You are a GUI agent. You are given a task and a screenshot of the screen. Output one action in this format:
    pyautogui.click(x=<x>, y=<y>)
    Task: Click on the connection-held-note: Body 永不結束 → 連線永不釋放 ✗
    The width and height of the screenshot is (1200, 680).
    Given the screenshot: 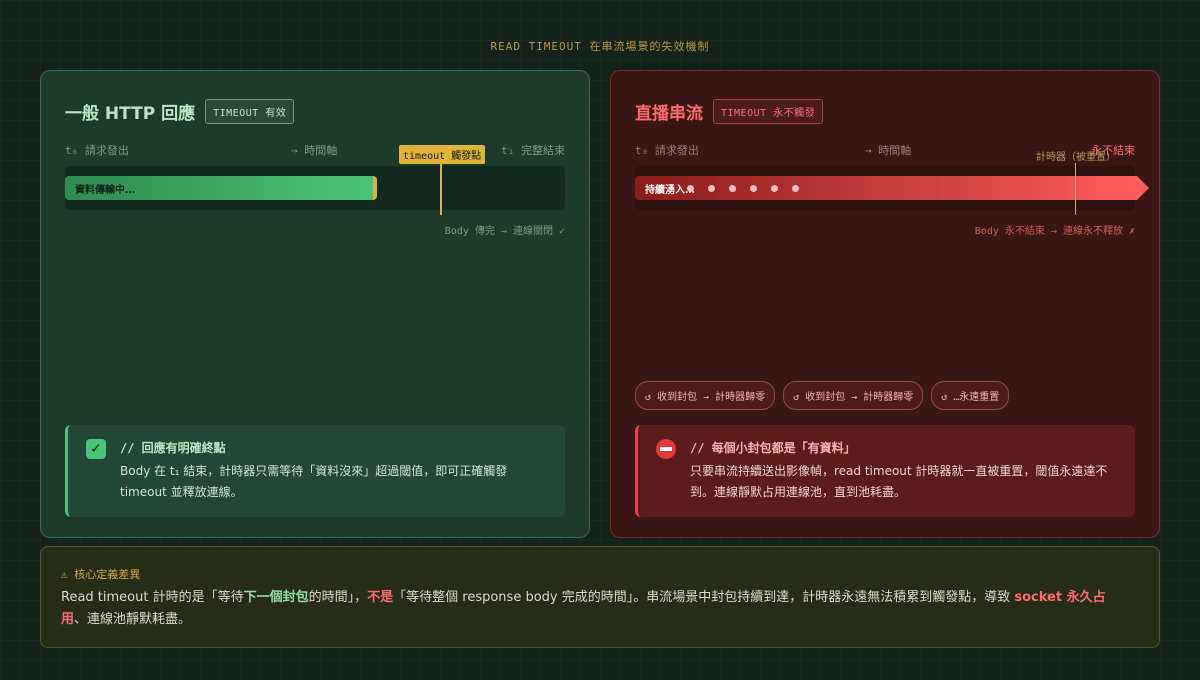 What is the action you would take?
    pyautogui.click(x=1054, y=231)
    